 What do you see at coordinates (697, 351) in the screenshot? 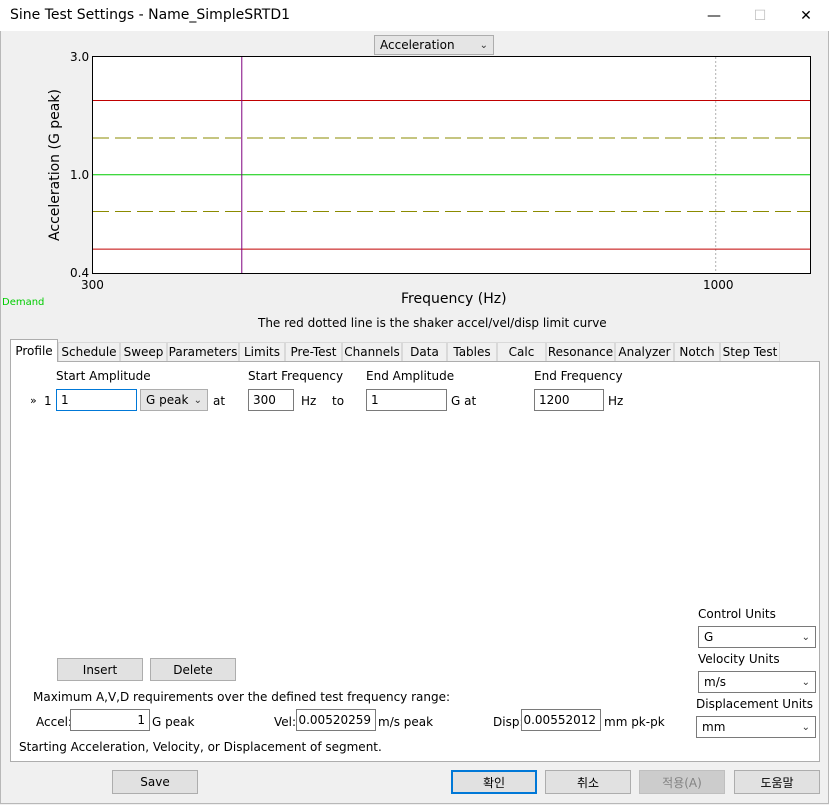
I see `tab-notch: Notch` at bounding box center [697, 351].